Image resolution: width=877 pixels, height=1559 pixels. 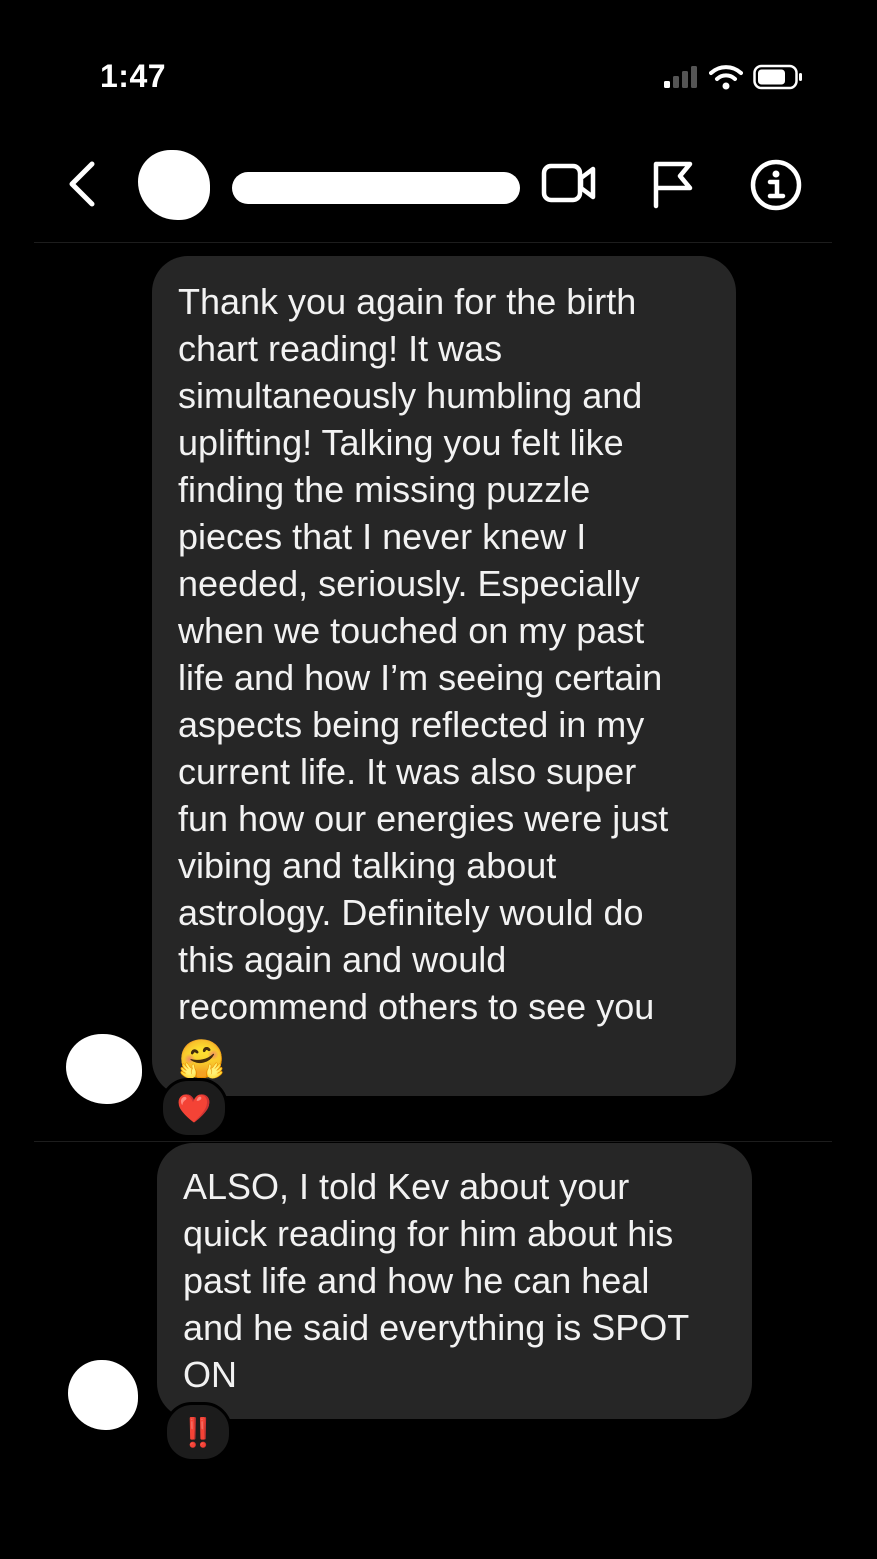 I want to click on cellular-signal-icon, so click(x=680, y=77).